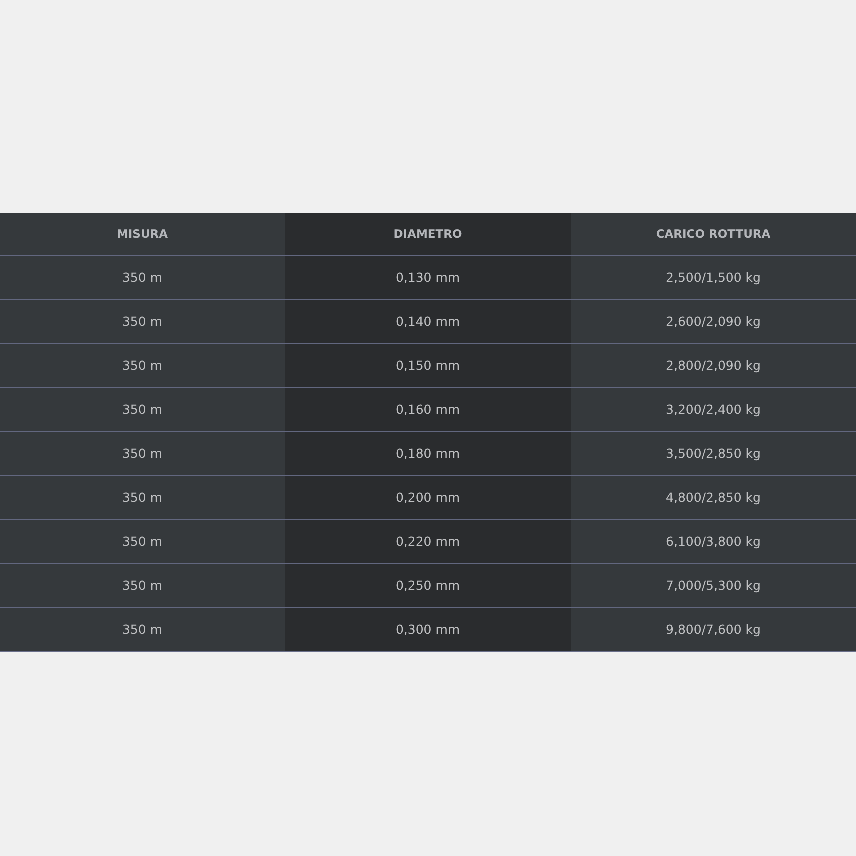 The image size is (856, 856). I want to click on table-cell: 0,200 mm, so click(428, 497).